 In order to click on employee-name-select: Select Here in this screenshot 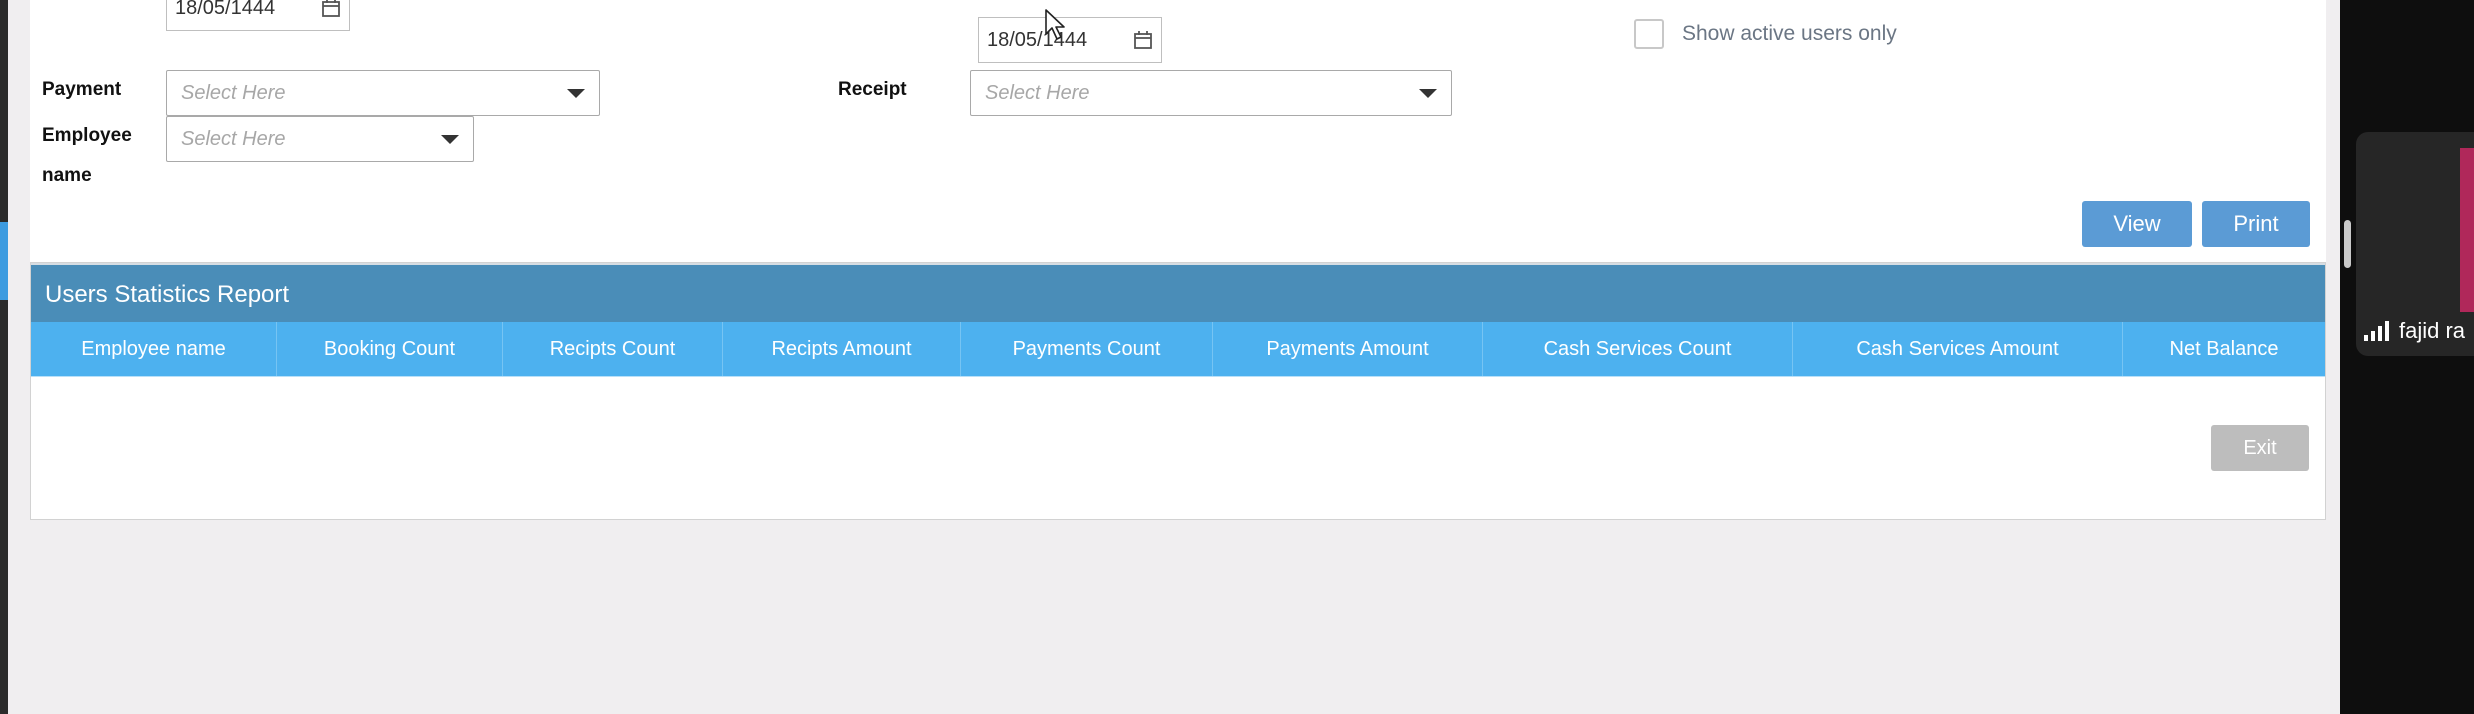, I will do `click(320, 139)`.